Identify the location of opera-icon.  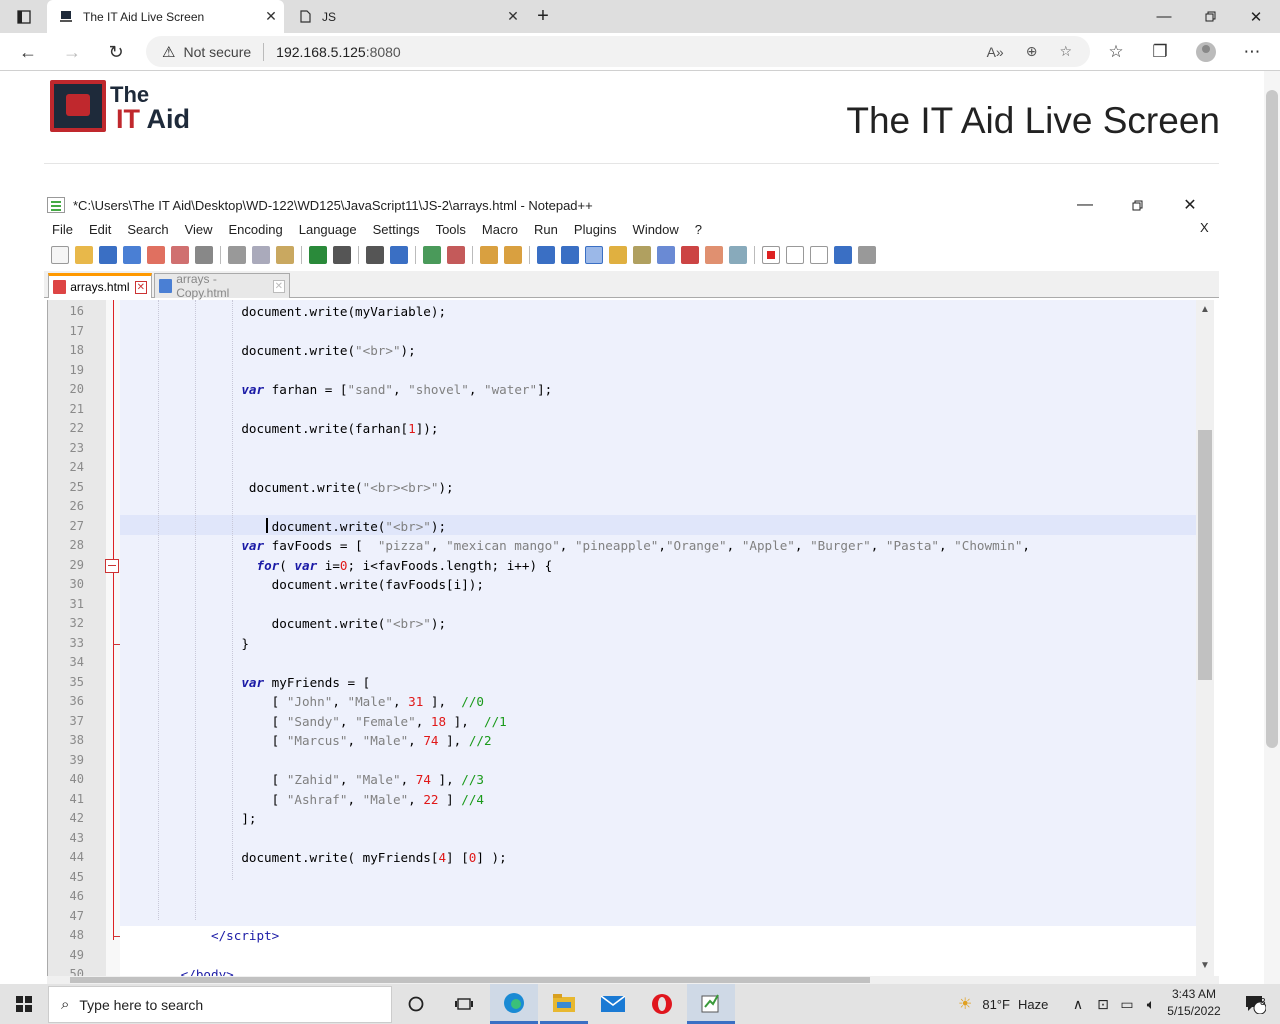
(662, 1004).